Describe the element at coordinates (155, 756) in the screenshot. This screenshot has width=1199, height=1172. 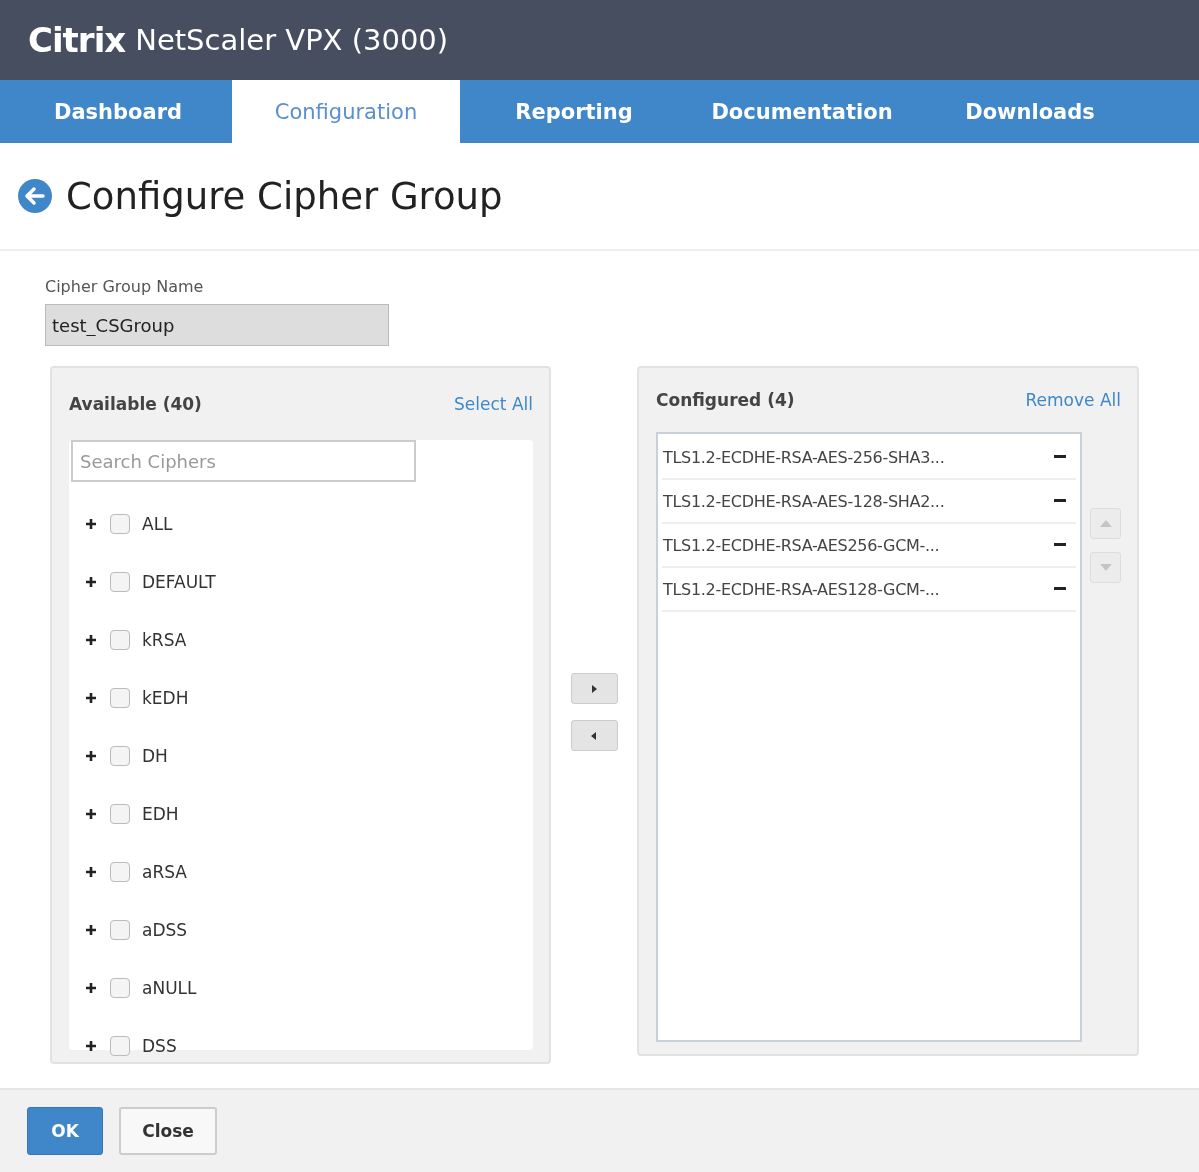
I see `cipher-label: DH` at that location.